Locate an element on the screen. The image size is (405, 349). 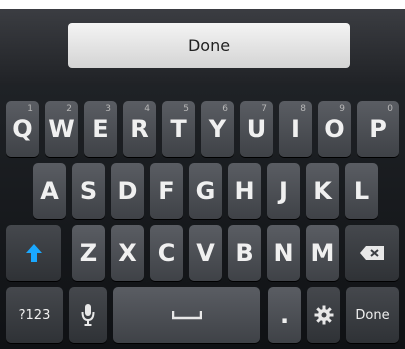
key-hint: 0 is located at coordinates (390, 109).